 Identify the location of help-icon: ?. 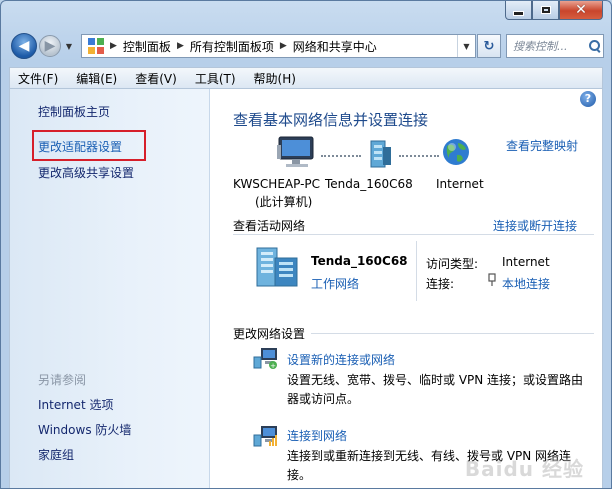
(588, 99).